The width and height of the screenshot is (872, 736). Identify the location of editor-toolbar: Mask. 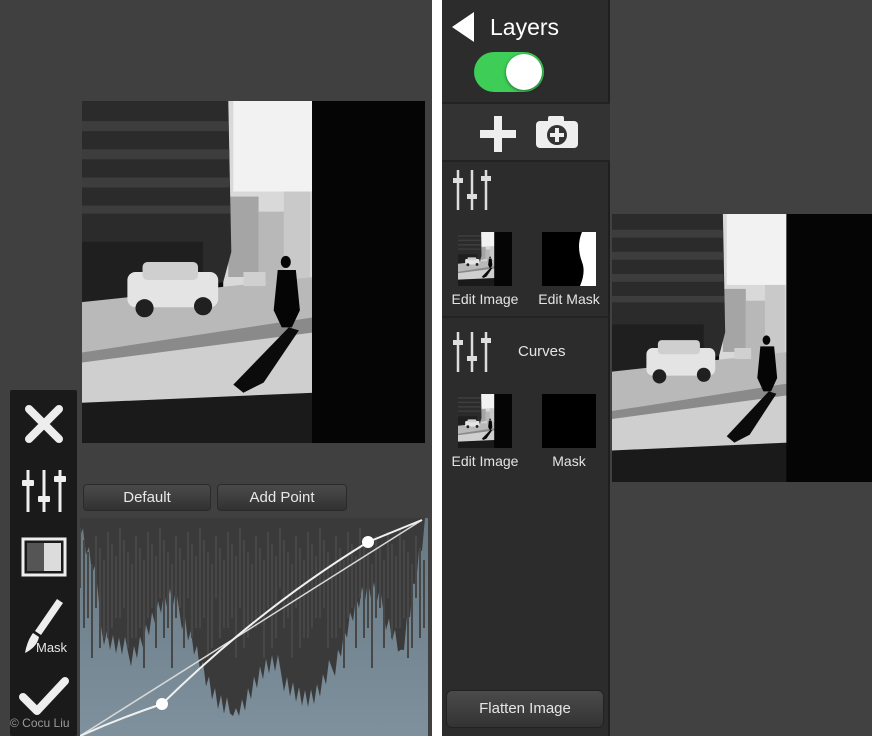
(43, 563).